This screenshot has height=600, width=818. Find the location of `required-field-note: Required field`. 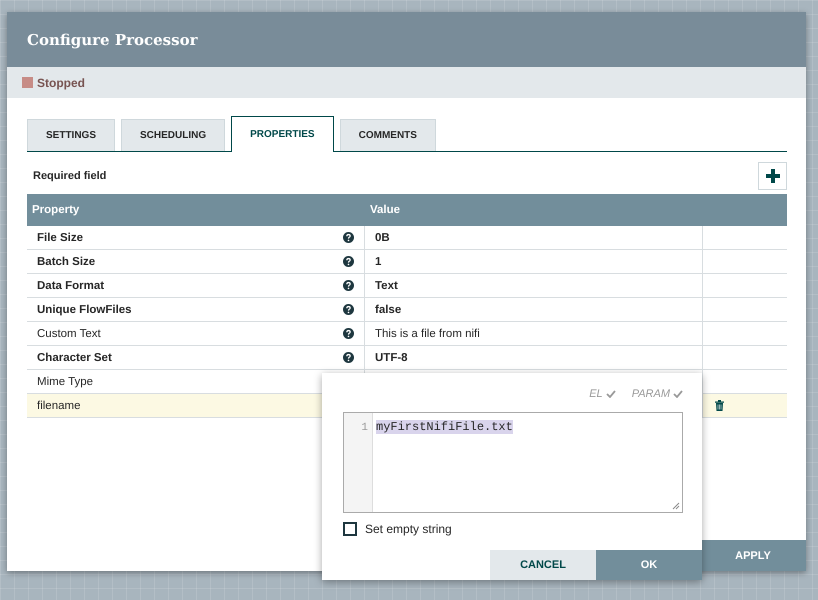

required-field-note: Required field is located at coordinates (69, 176).